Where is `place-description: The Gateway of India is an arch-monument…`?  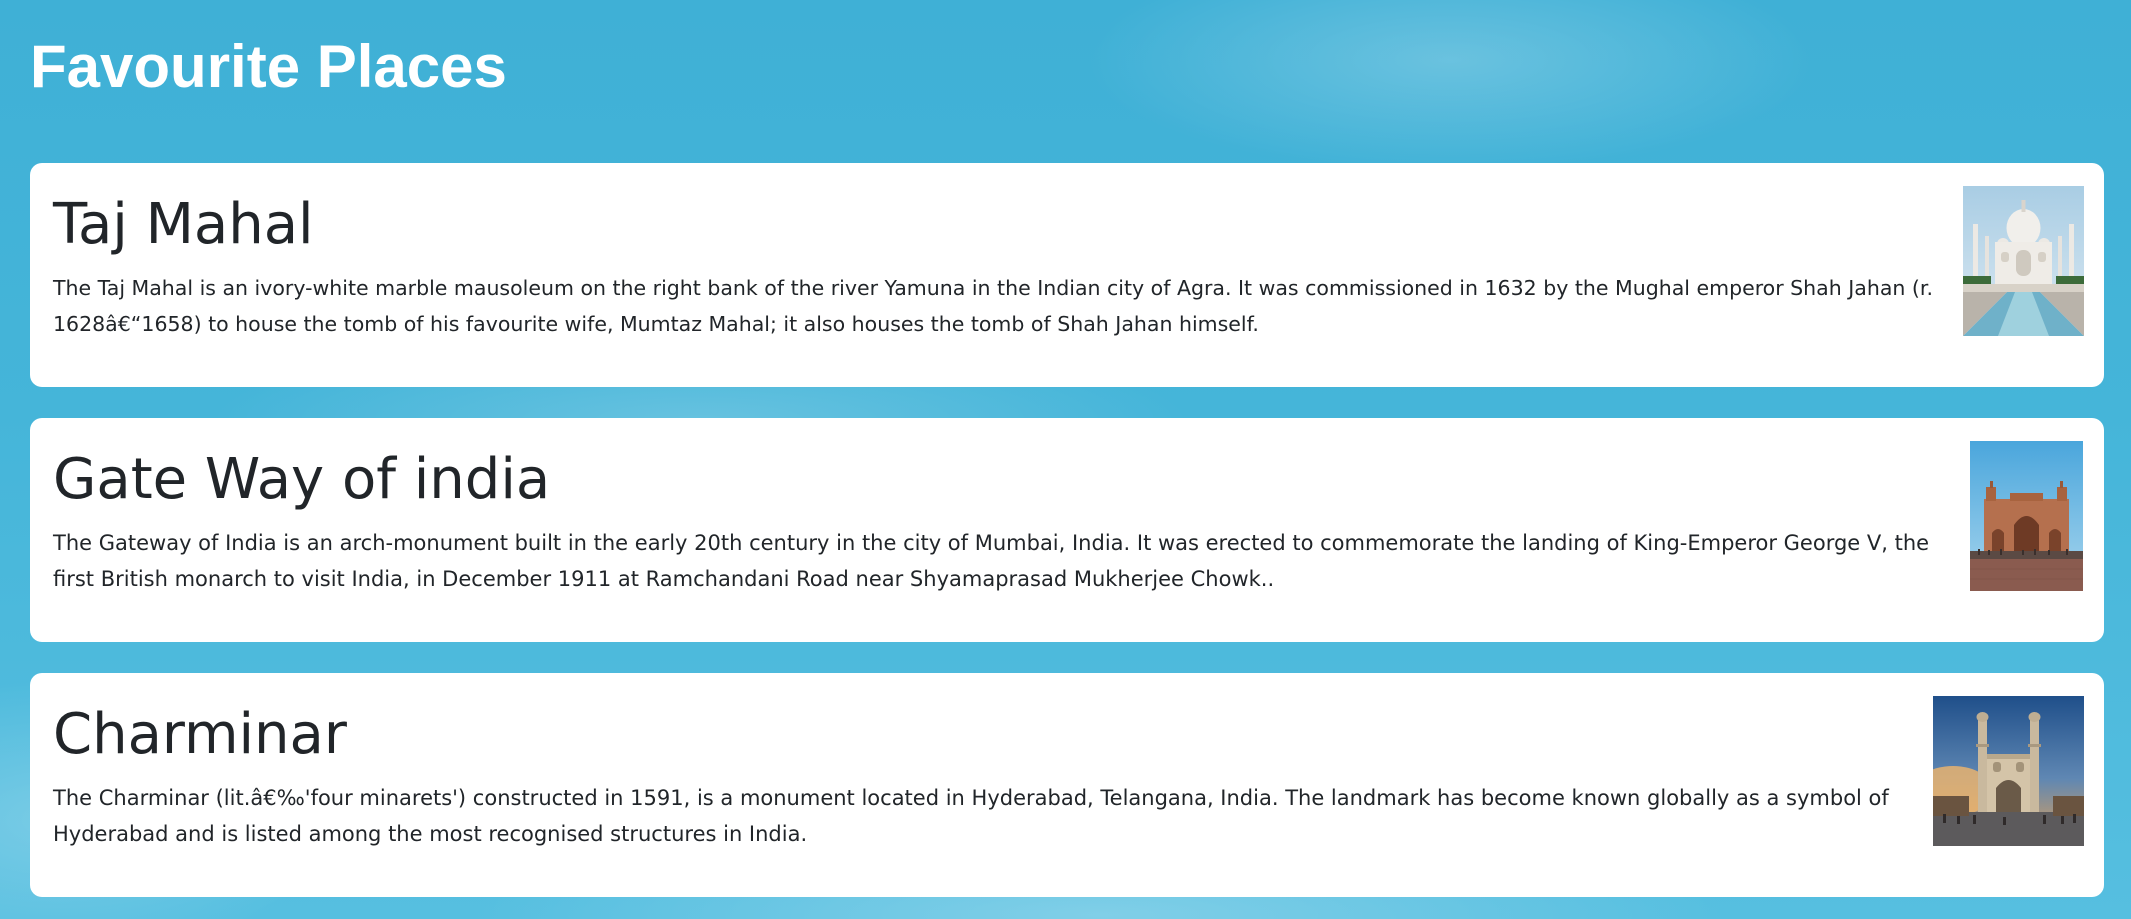 place-description: The Gateway of India is an arch-monument… is located at coordinates (991, 561).